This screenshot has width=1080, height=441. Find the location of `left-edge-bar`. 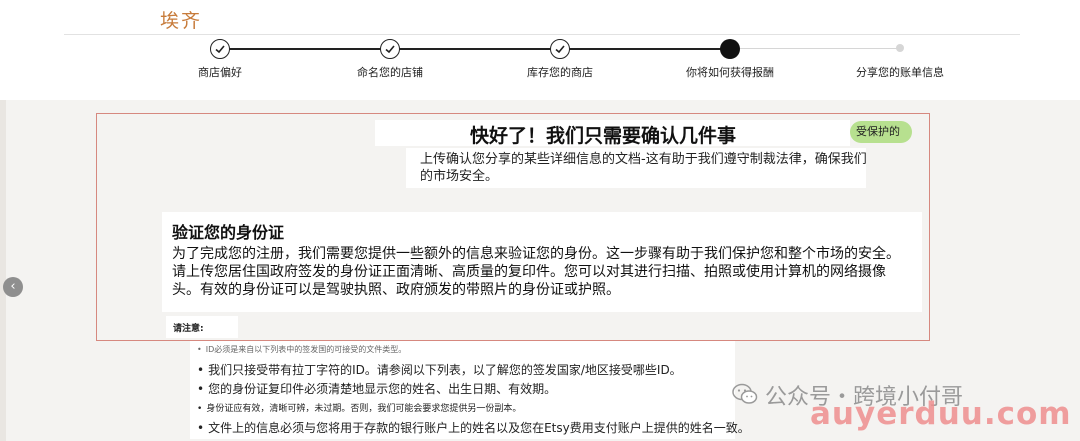

left-edge-bar is located at coordinates (3, 270).